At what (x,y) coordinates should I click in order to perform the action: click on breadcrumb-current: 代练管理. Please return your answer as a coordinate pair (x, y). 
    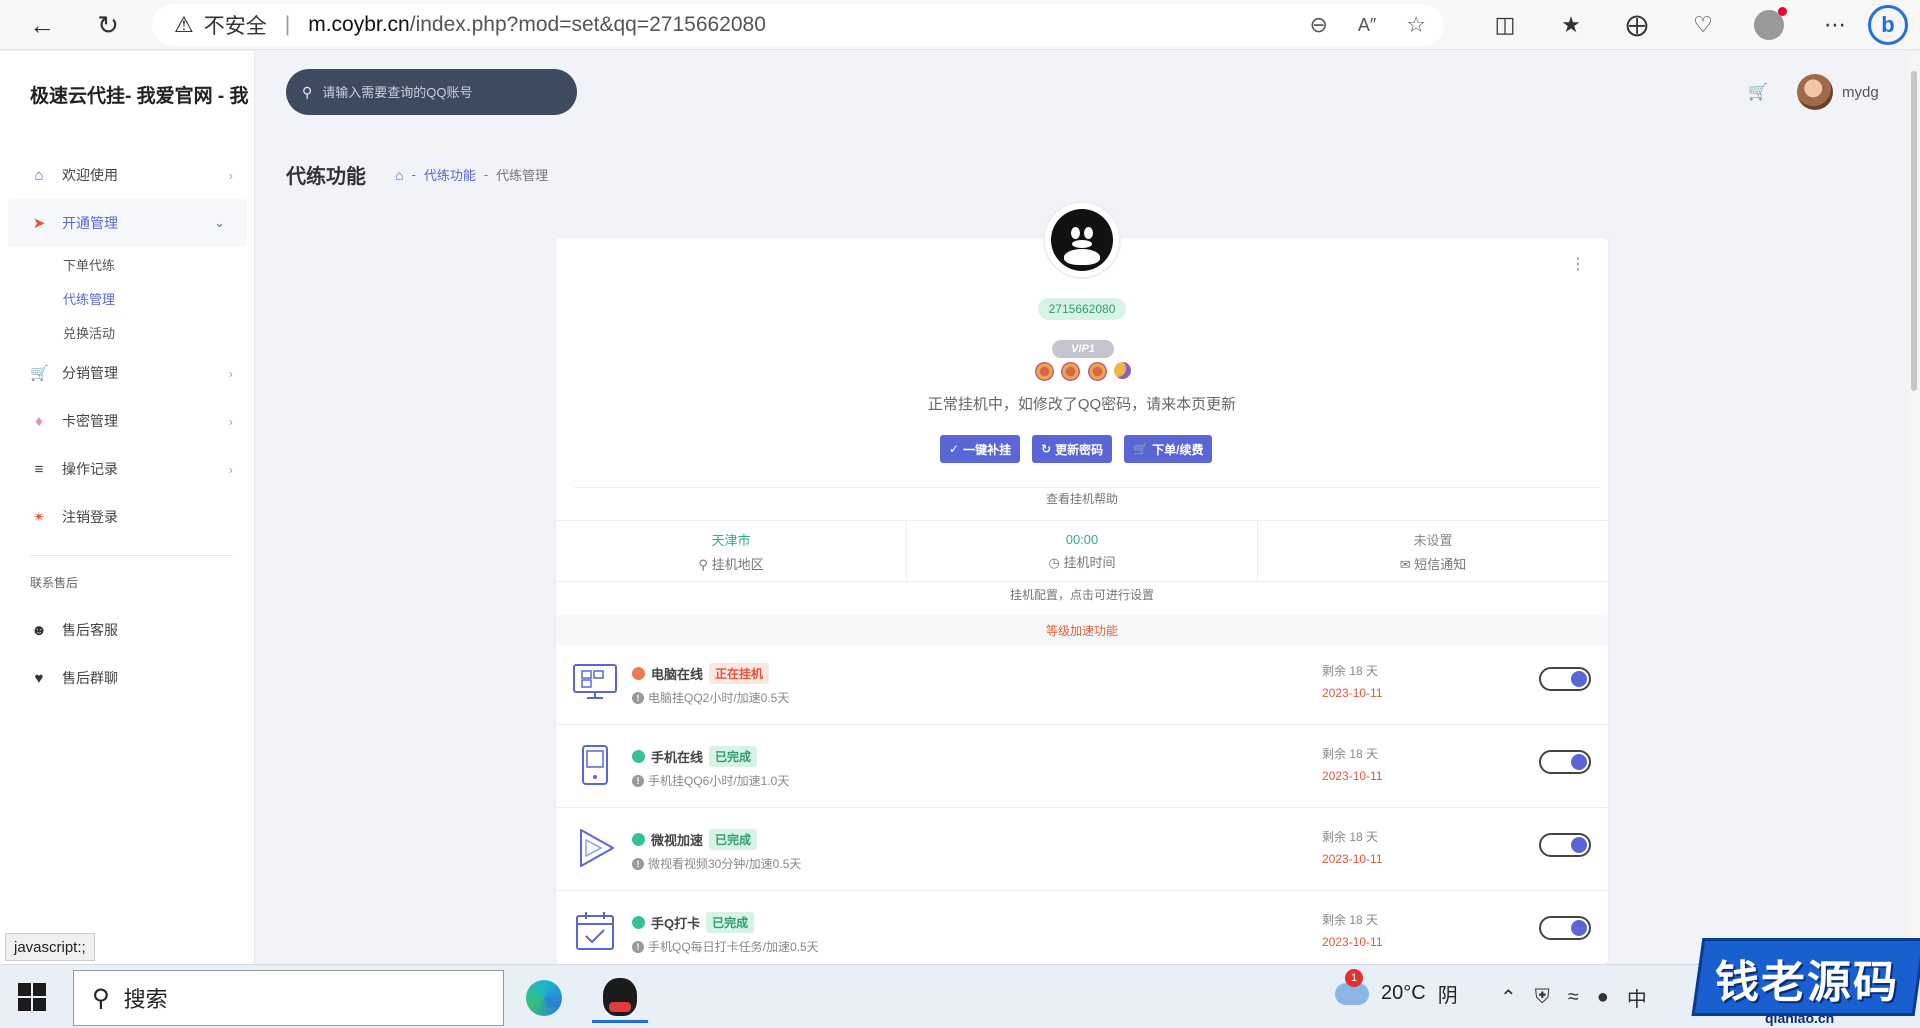
    Looking at the image, I should click on (522, 175).